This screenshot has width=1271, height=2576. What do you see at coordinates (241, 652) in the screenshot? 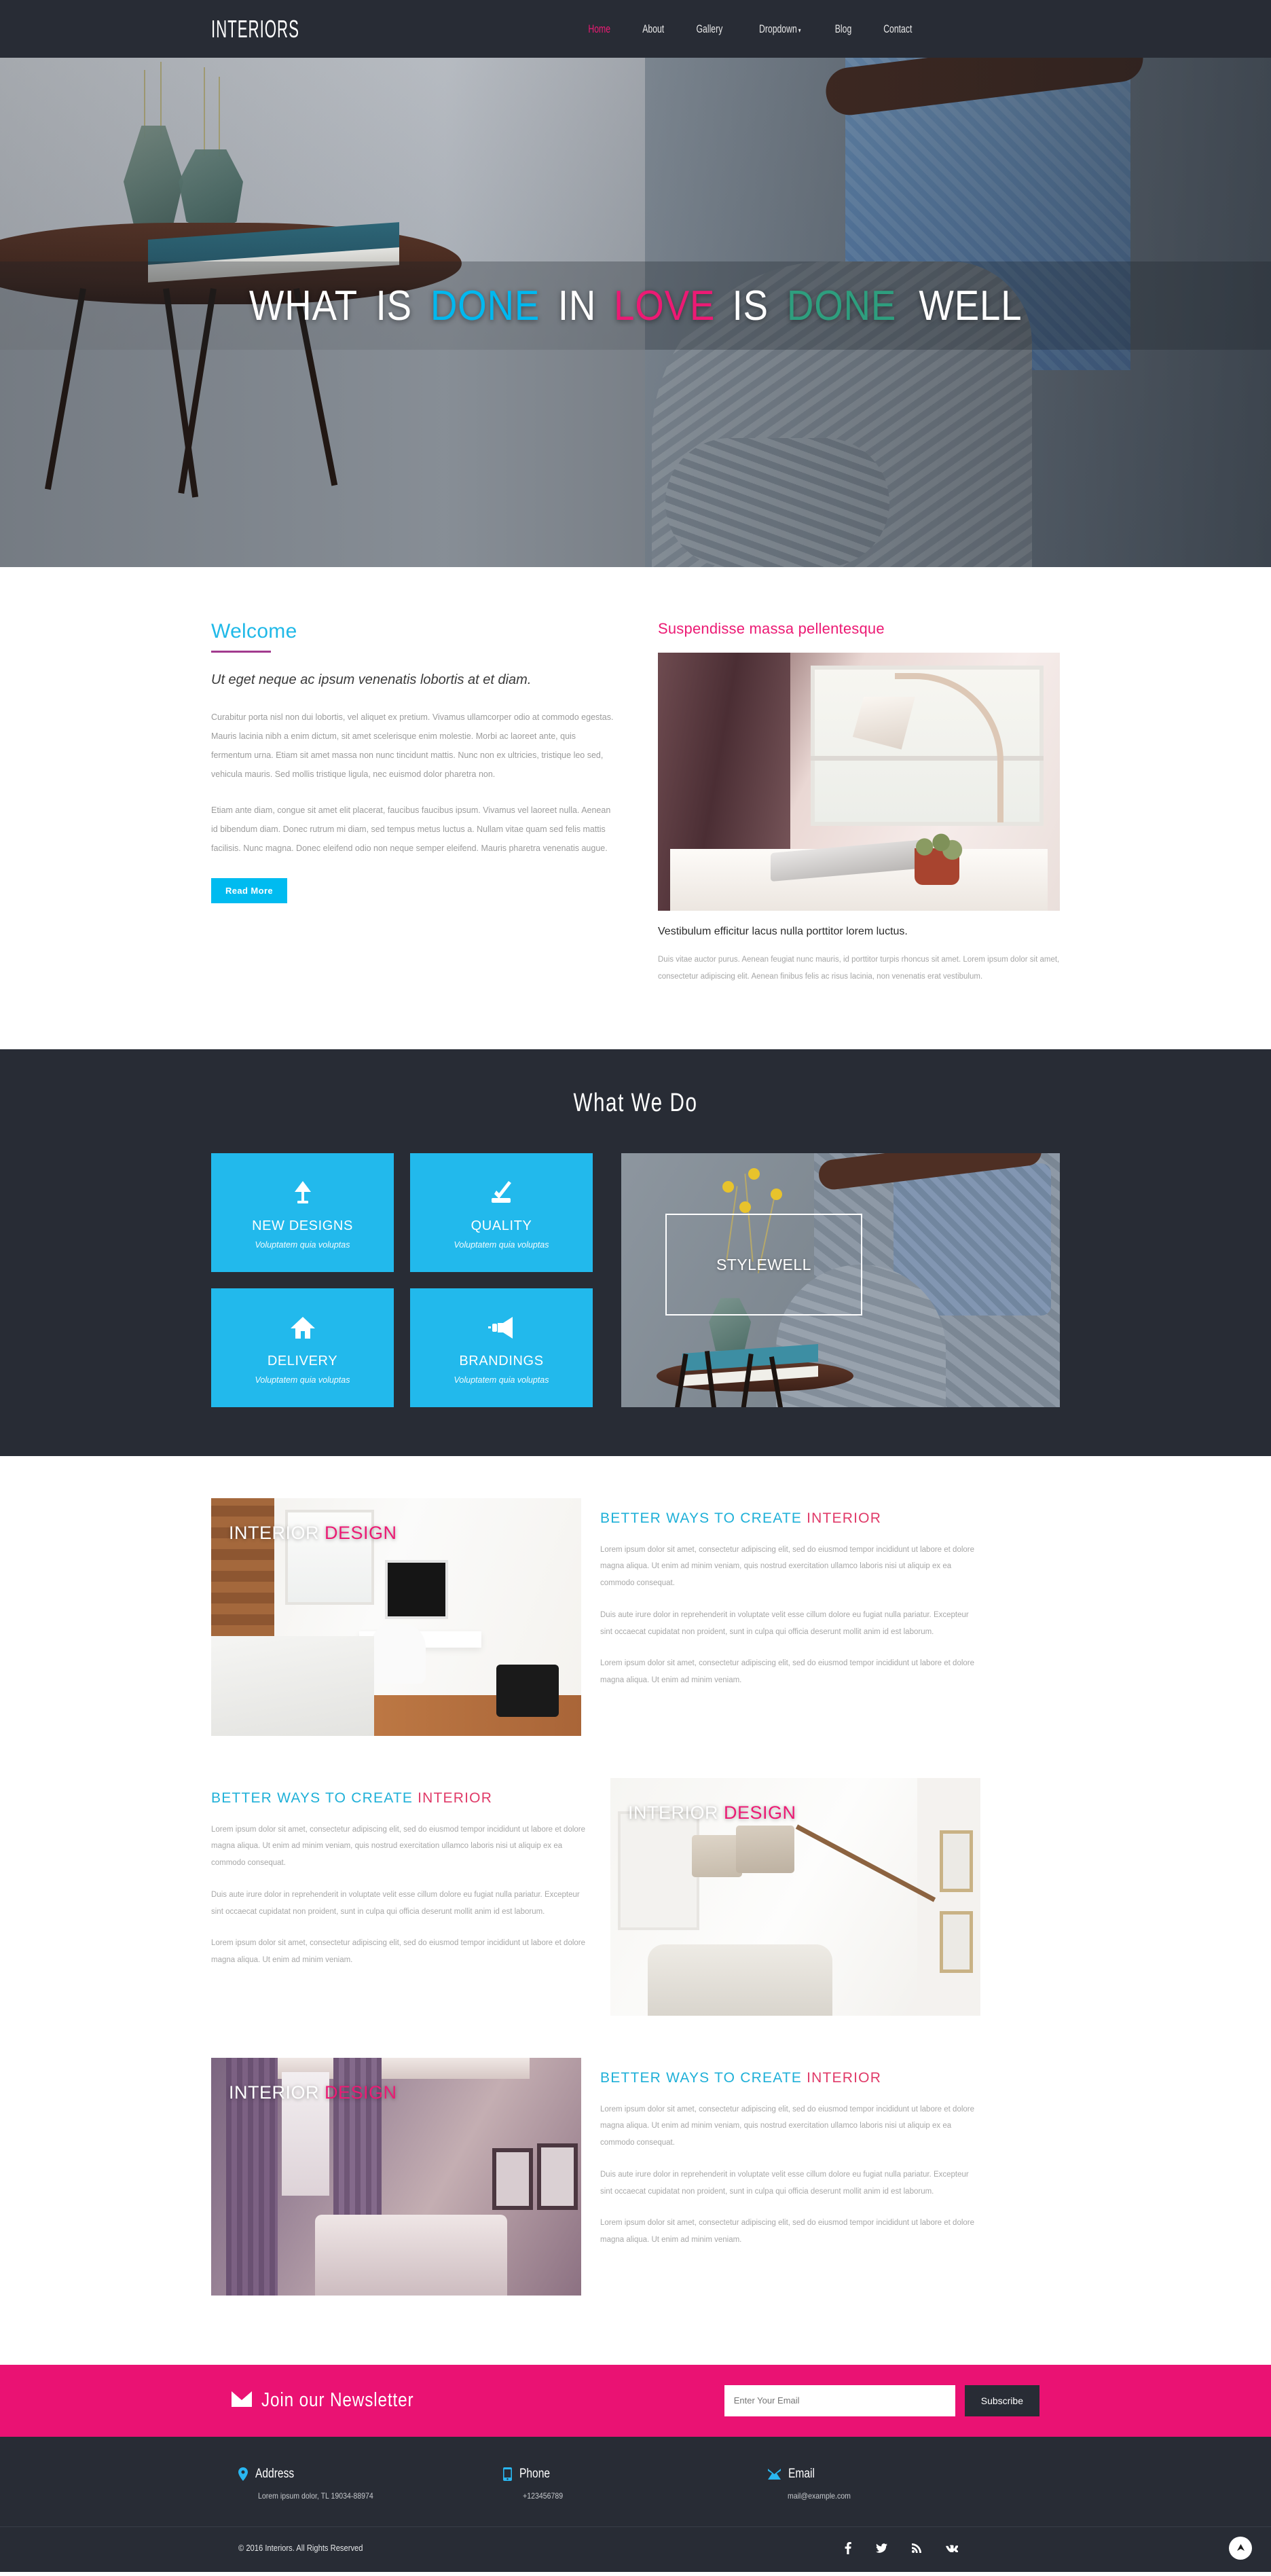
I see `heading-underline` at bounding box center [241, 652].